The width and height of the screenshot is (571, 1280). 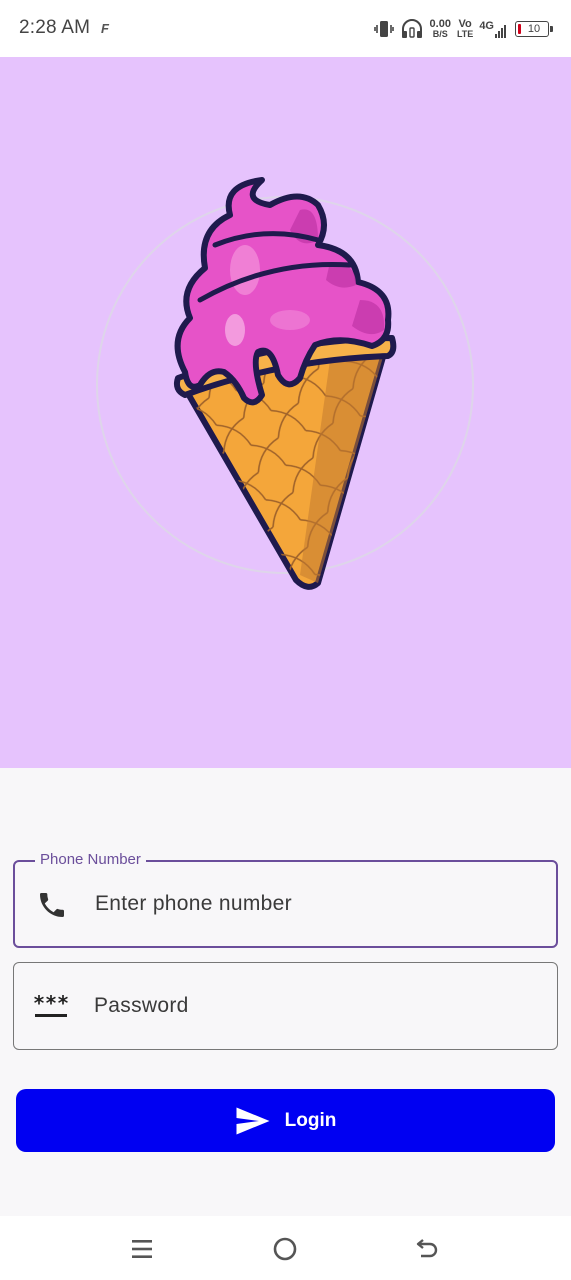 What do you see at coordinates (411, 28) in the screenshot?
I see `headphones-icon` at bounding box center [411, 28].